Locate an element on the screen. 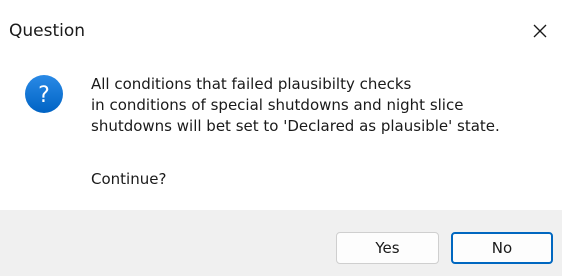 This screenshot has height=276, width=562. question-icon: ? is located at coordinates (44, 94).